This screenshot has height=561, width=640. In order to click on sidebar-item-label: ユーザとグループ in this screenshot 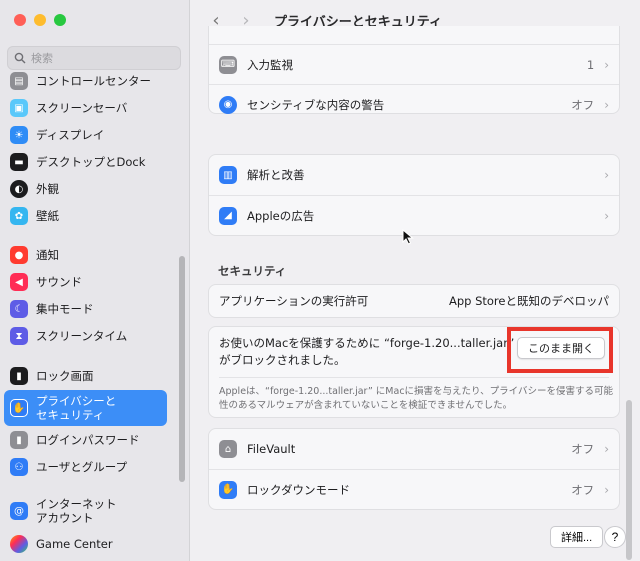, I will do `click(82, 467)`.